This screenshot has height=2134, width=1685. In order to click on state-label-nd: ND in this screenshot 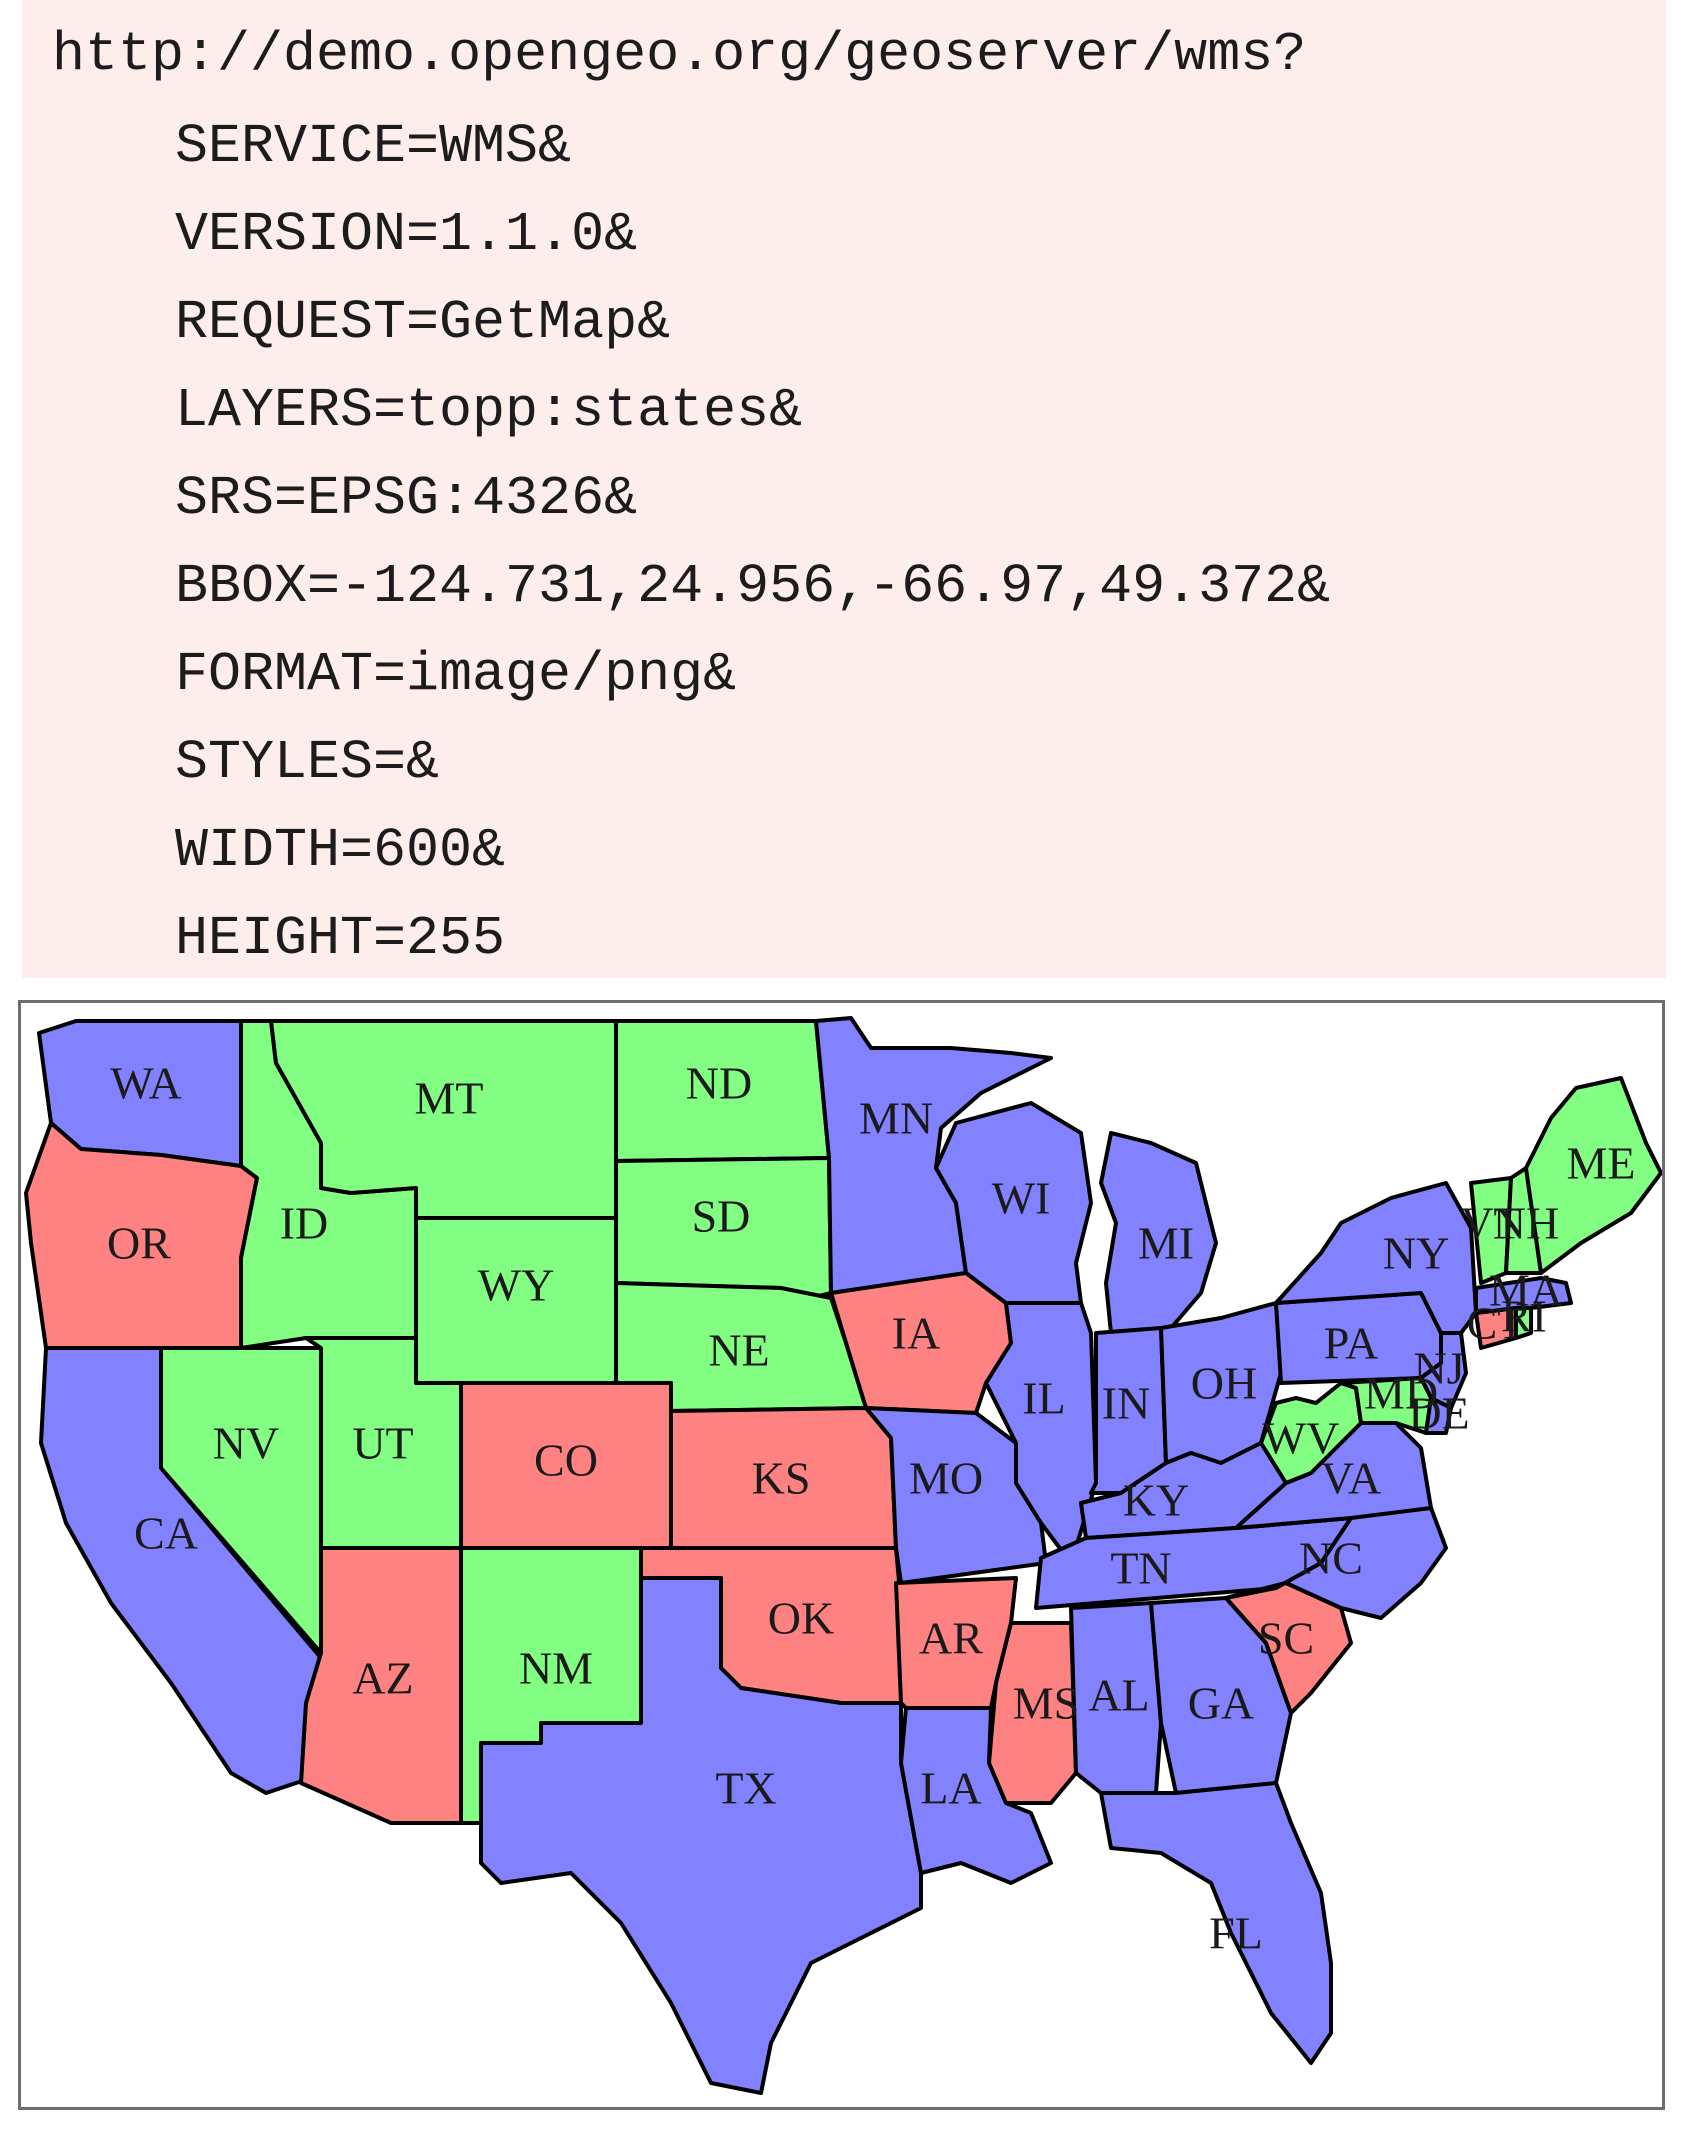, I will do `click(719, 1083)`.